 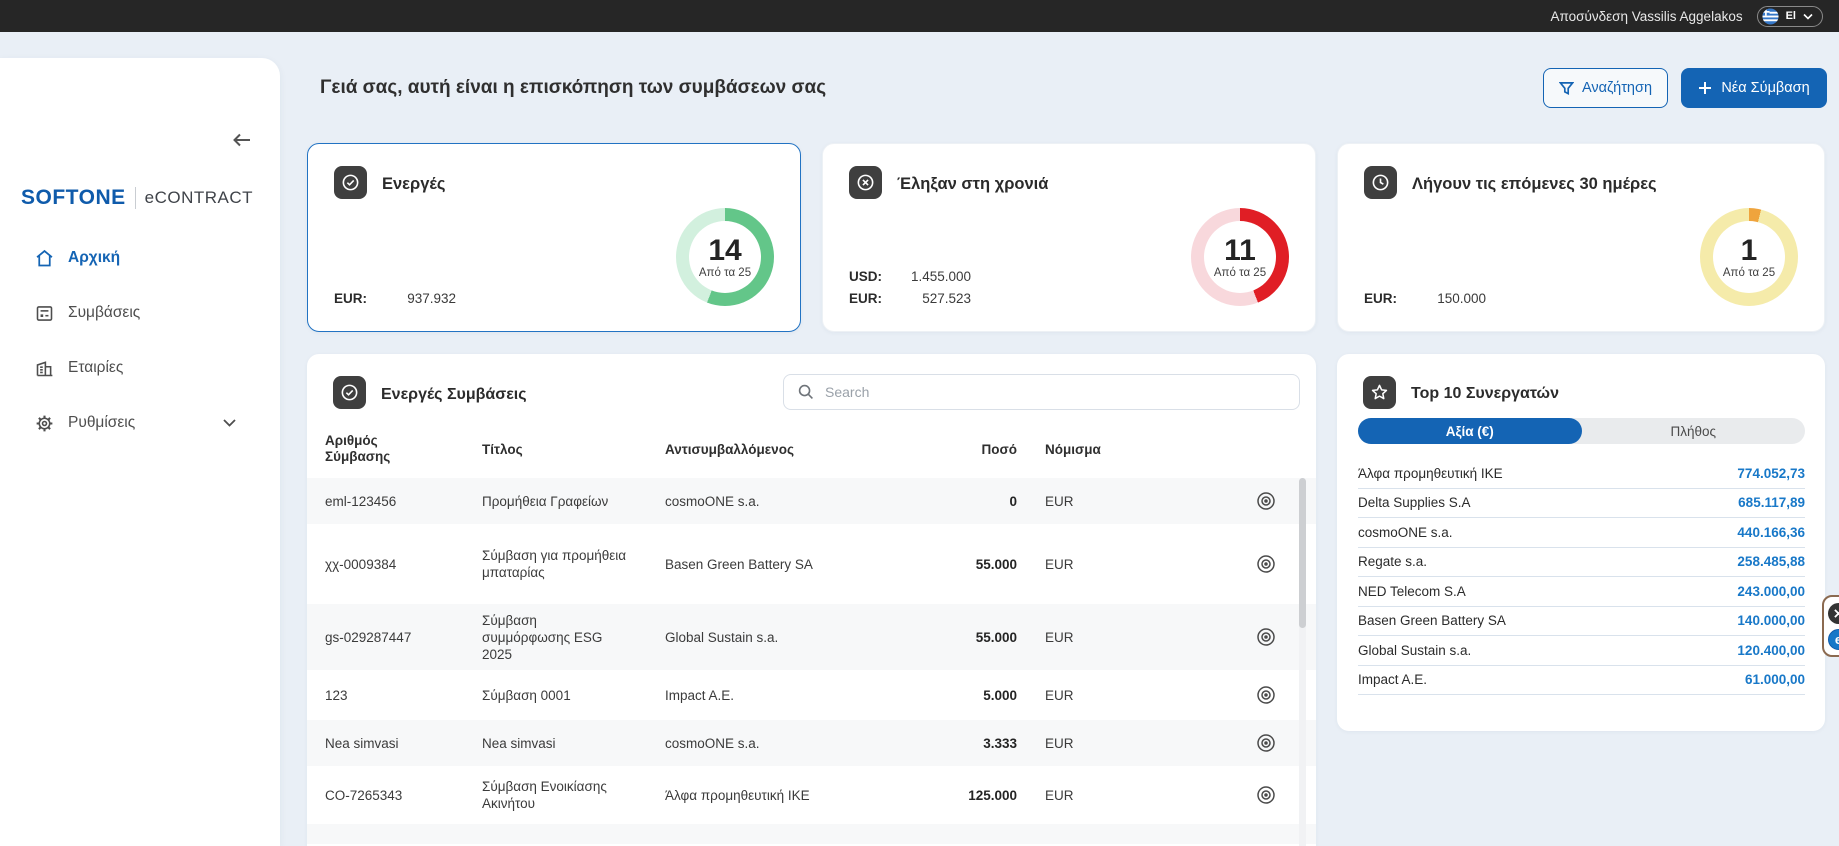 What do you see at coordinates (1393, 680) in the screenshot?
I see `partner-name: Impact A.E.` at bounding box center [1393, 680].